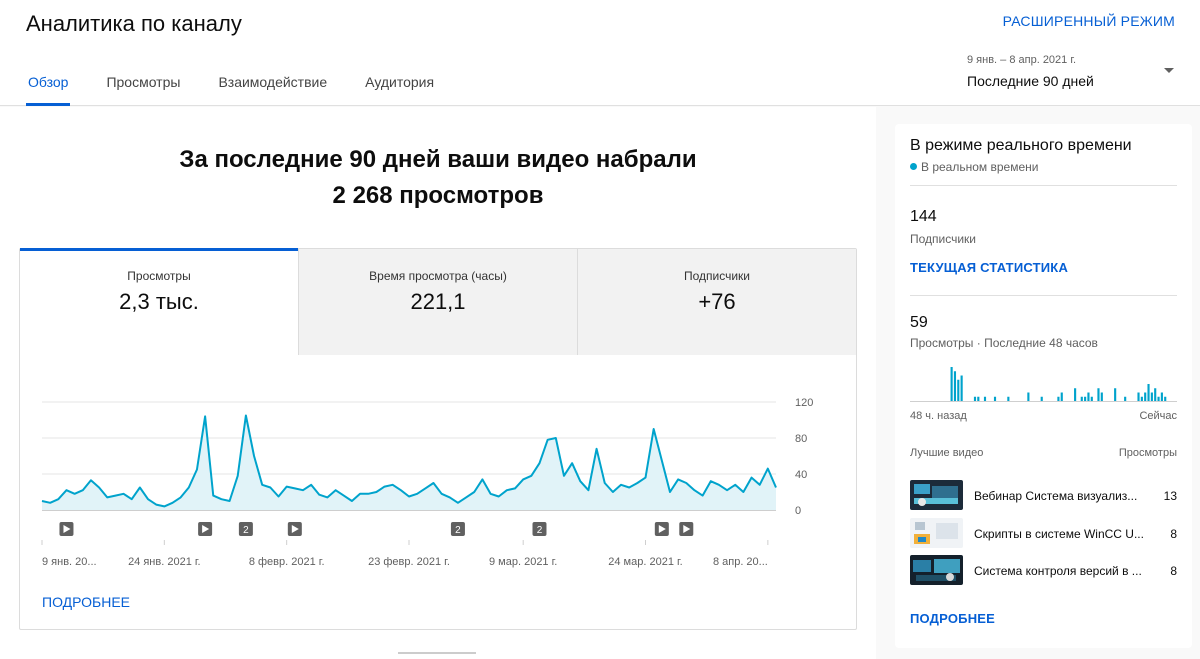 This screenshot has width=1200, height=659. I want to click on webinar-thumbnail-icon, so click(936, 495).